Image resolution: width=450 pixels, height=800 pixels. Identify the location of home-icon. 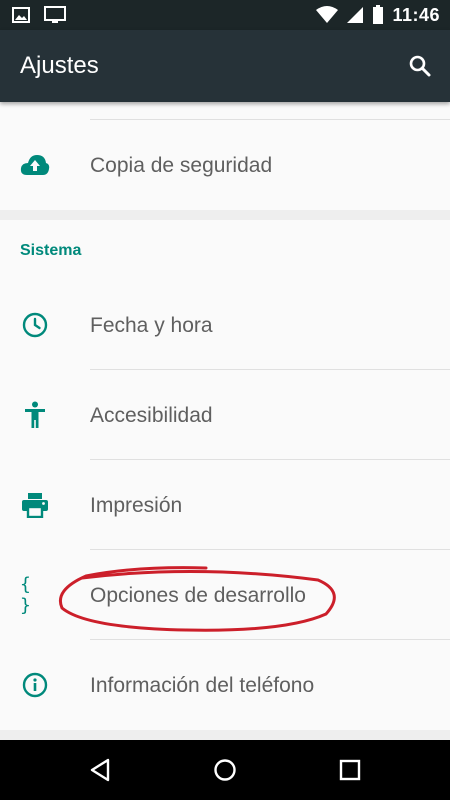
(225, 770).